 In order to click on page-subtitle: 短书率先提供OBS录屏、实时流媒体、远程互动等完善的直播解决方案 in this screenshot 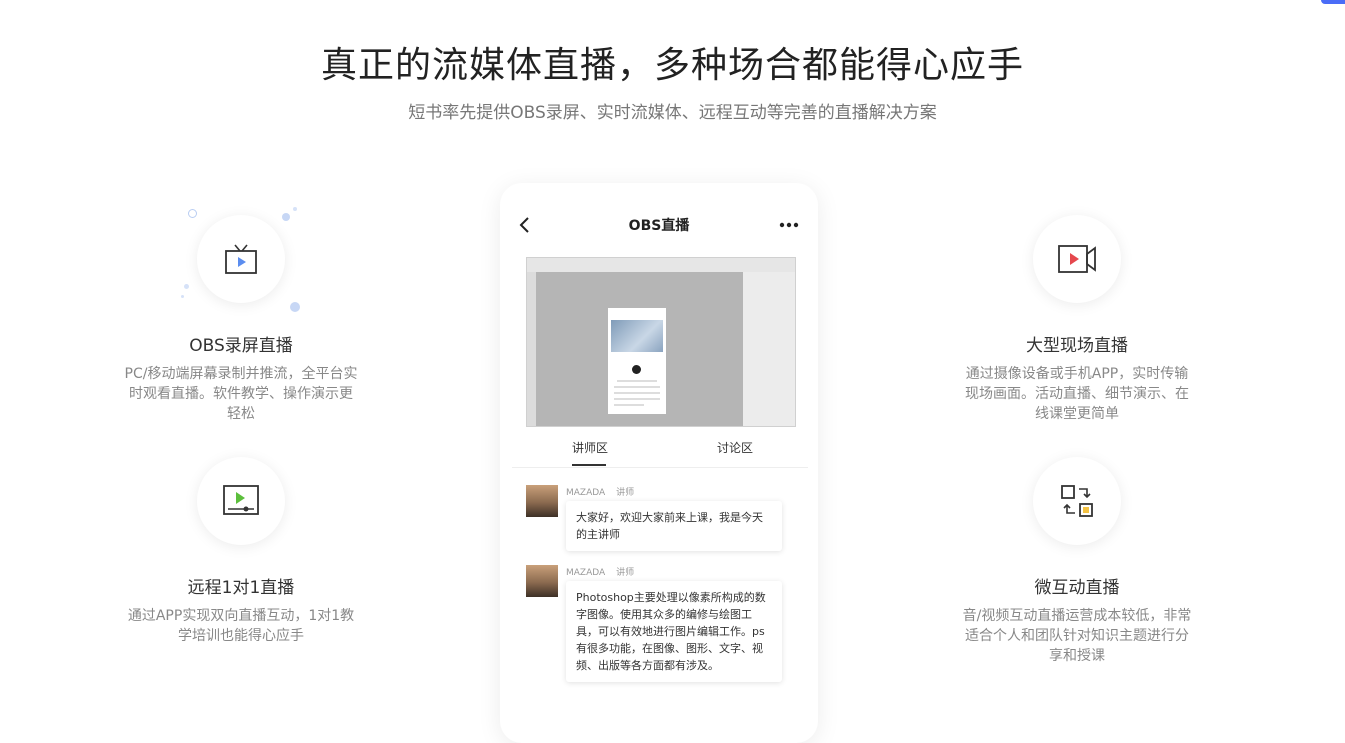, I will do `click(672, 113)`.